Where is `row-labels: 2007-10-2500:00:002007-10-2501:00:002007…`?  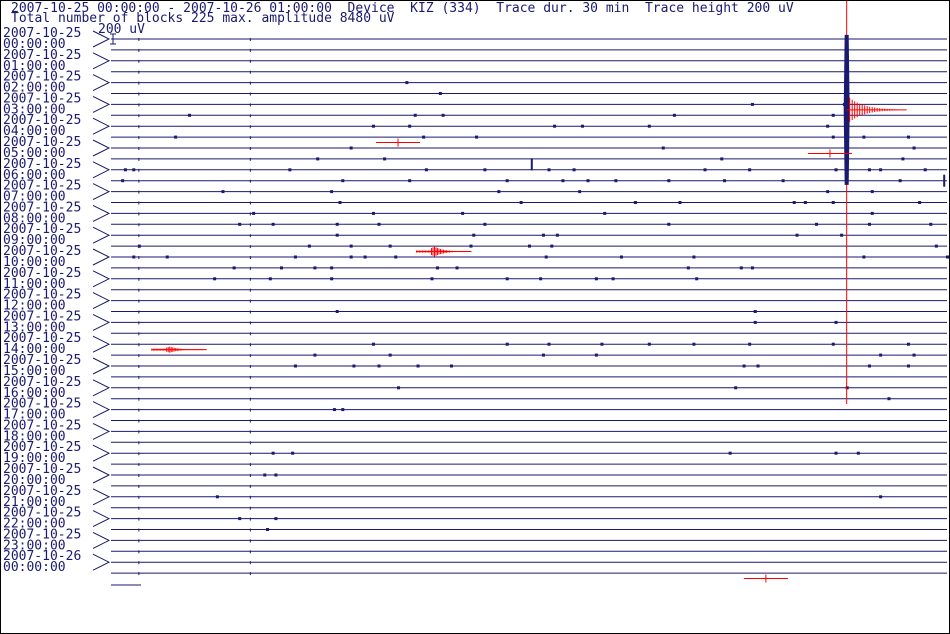
row-labels: 2007-10-2500:00:002007-10-2501:00:002007… is located at coordinates (57, 300).